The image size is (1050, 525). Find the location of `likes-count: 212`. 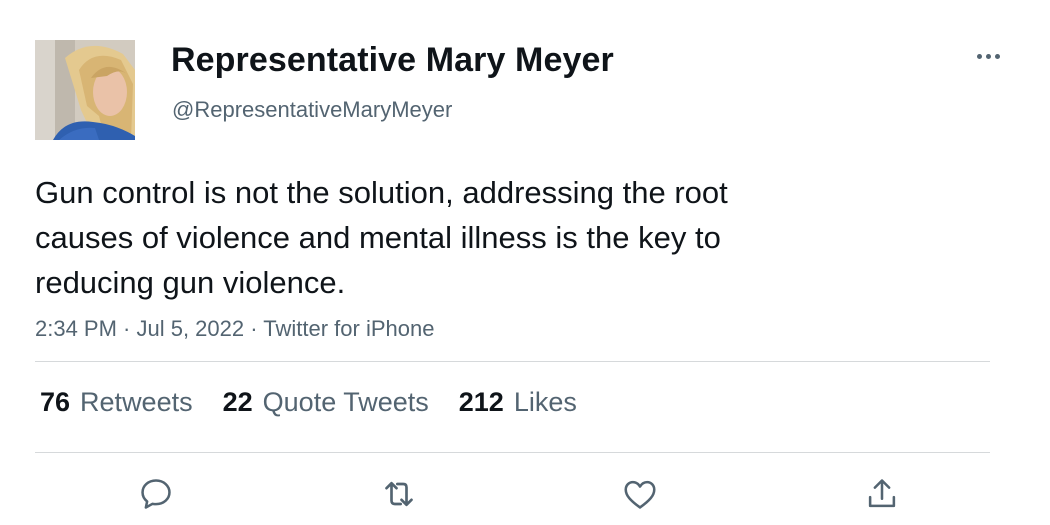

likes-count: 212 is located at coordinates (481, 402).